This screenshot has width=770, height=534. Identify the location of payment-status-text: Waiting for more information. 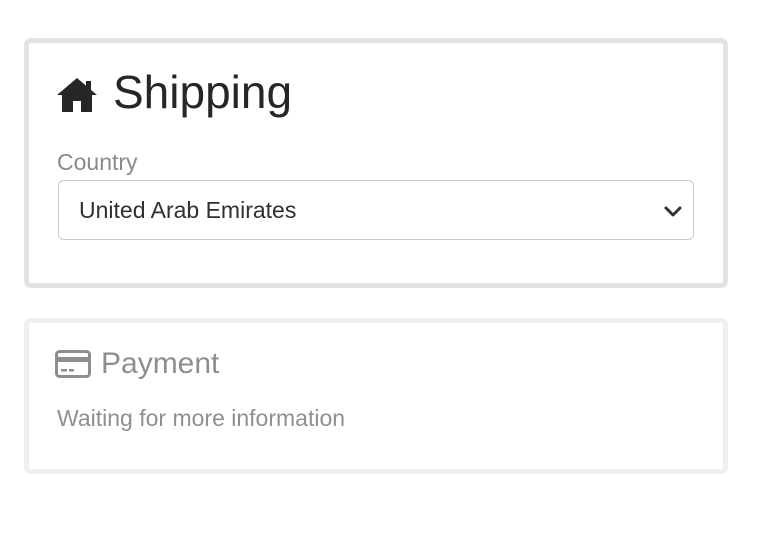
(201, 418).